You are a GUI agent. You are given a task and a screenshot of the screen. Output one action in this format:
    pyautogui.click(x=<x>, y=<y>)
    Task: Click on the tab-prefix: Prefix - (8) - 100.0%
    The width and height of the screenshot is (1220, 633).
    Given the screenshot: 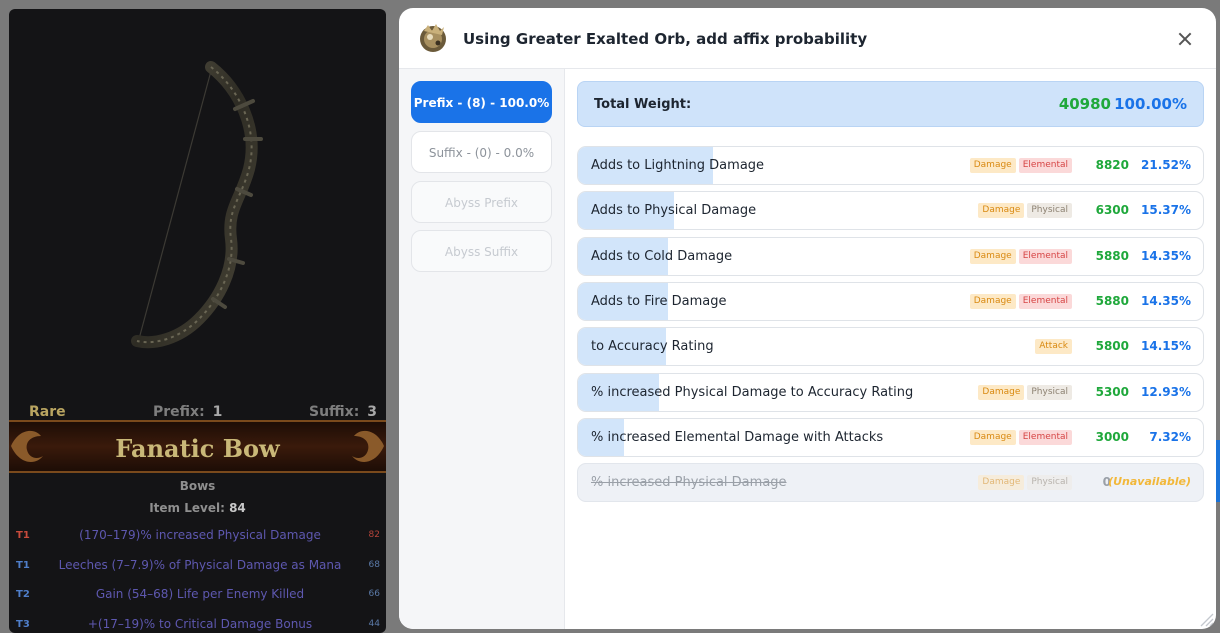 What is the action you would take?
    pyautogui.click(x=481, y=102)
    